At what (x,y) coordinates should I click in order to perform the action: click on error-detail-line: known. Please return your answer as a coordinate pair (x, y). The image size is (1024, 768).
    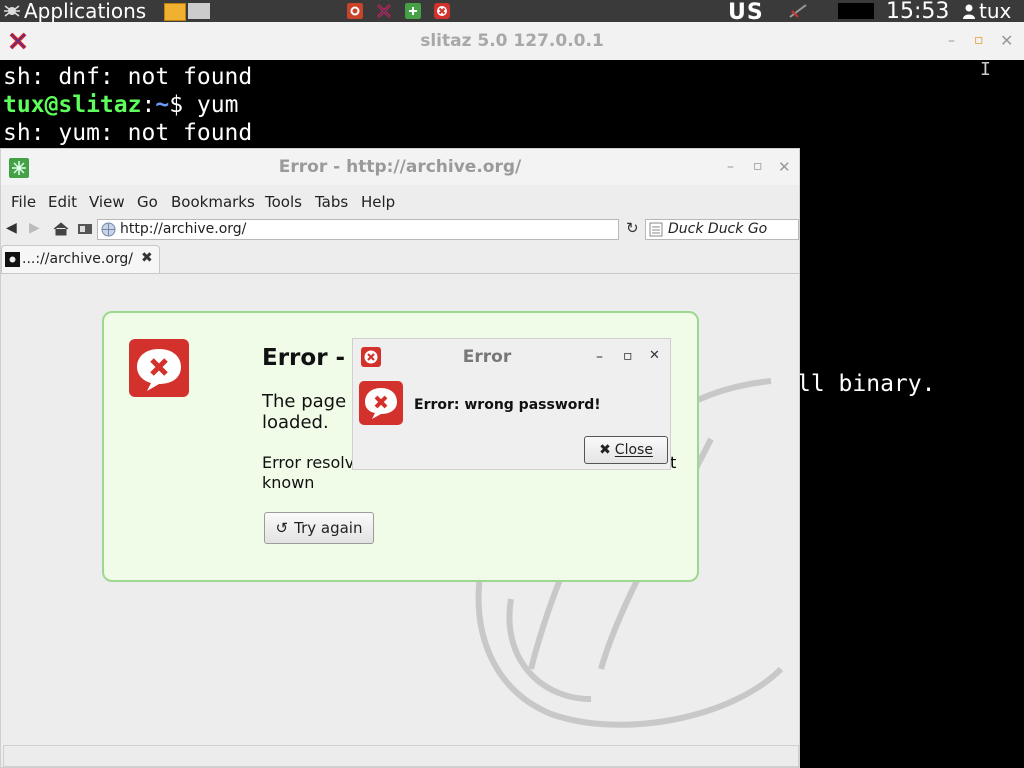
    Looking at the image, I should click on (288, 482).